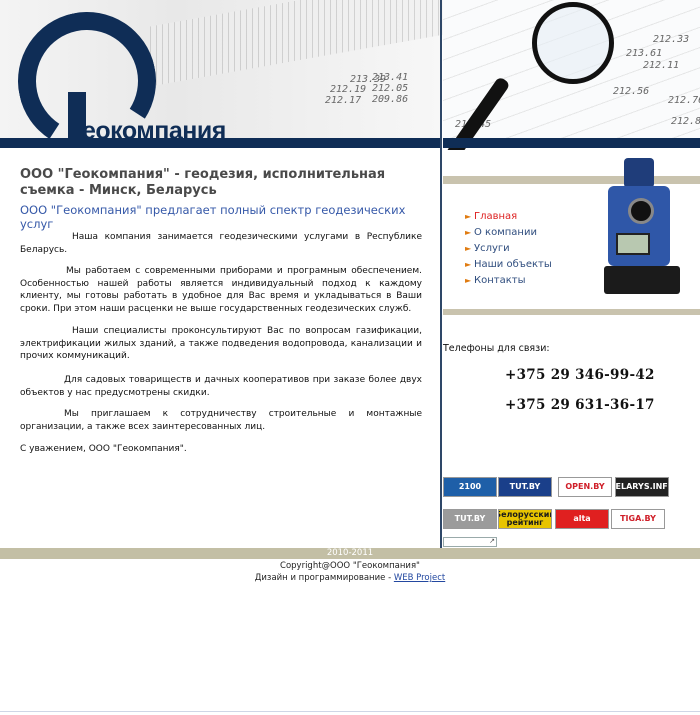 This screenshot has width=700, height=715. I want to click on station-handle, so click(639, 173).